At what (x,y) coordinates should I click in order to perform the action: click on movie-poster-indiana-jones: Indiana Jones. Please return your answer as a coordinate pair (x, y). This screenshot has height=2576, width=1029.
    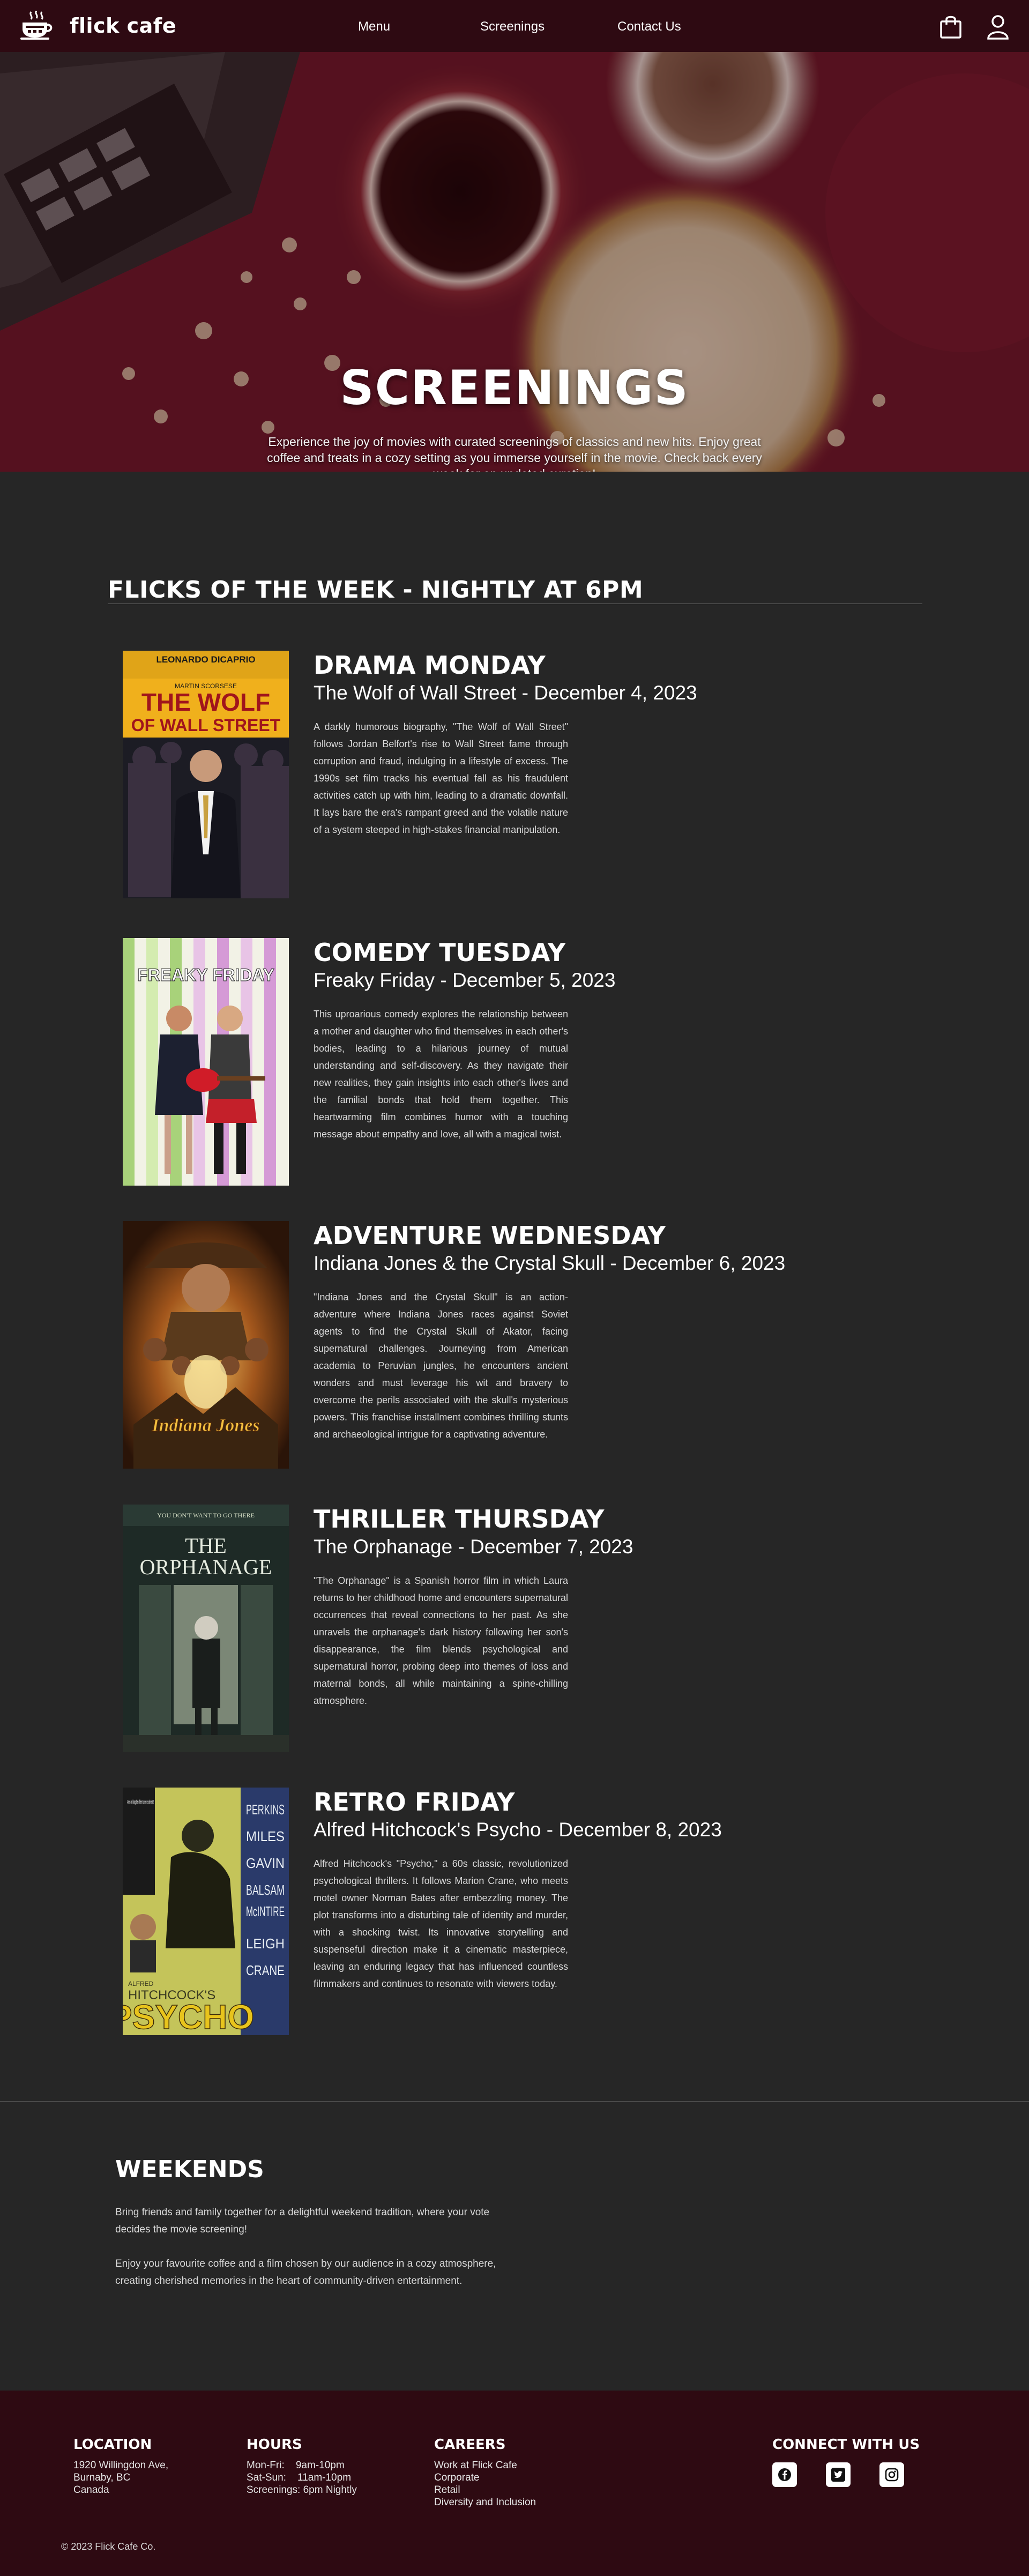
    Looking at the image, I should click on (206, 1345).